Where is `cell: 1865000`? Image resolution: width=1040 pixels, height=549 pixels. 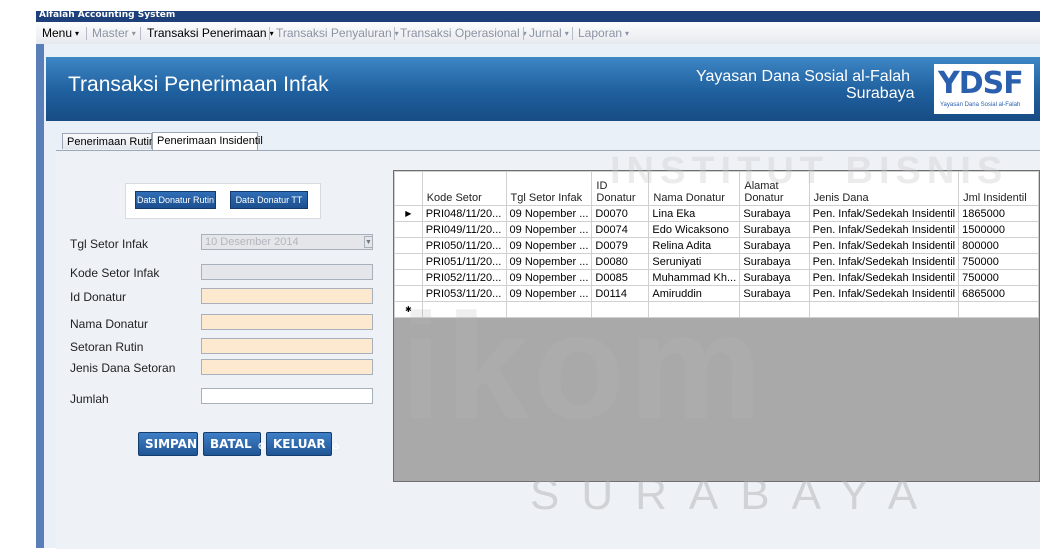
cell: 1865000 is located at coordinates (998, 213).